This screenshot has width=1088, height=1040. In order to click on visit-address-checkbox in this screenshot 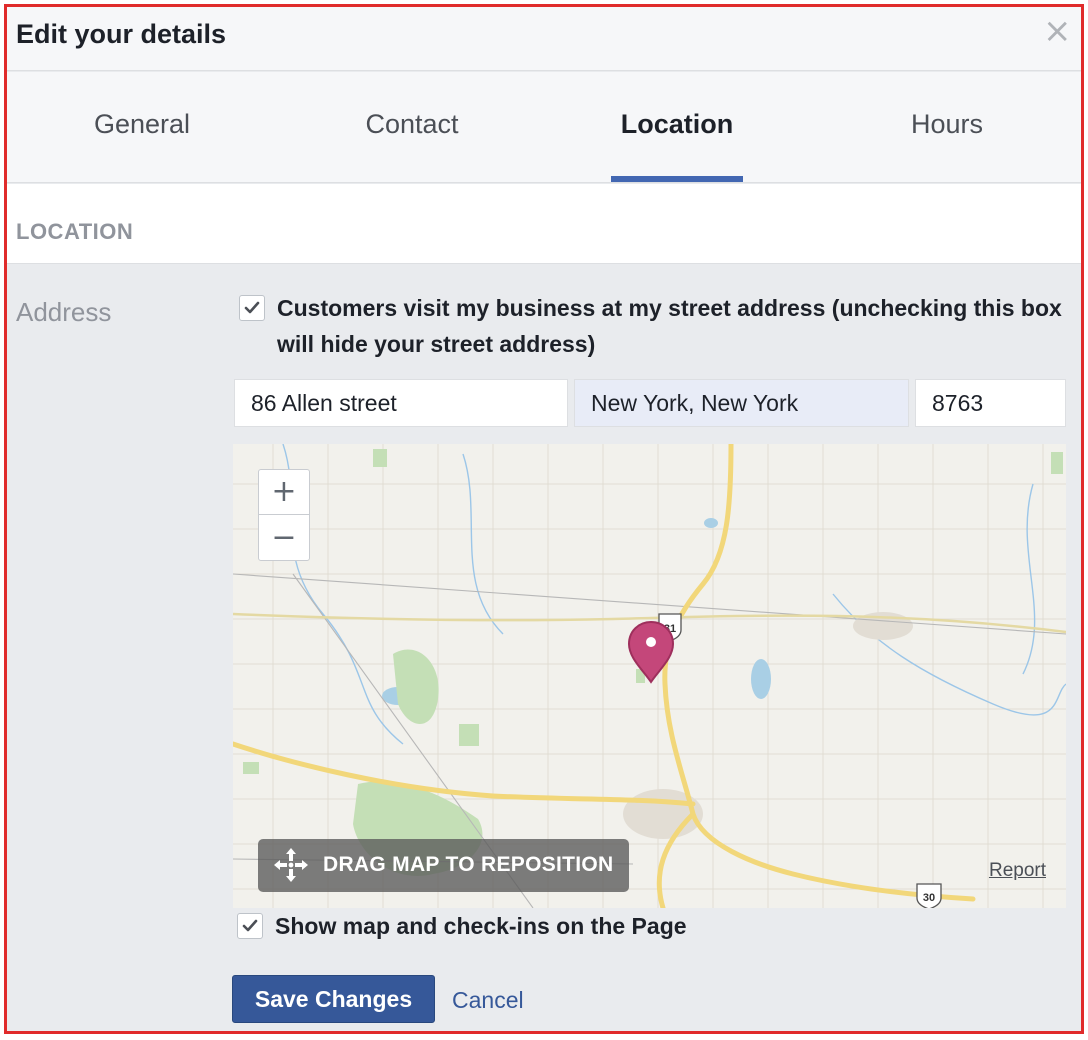, I will do `click(252, 308)`.